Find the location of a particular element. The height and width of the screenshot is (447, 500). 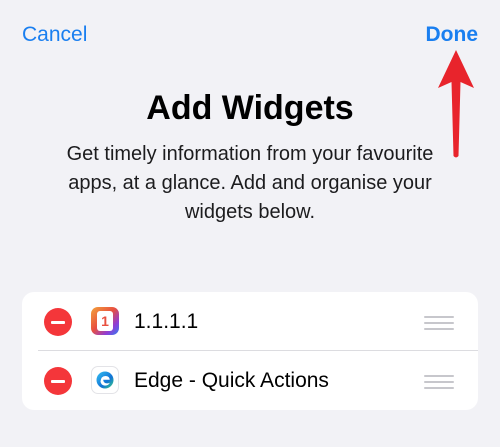

cloudflare-1111-app-icon: 1 is located at coordinates (105, 321).